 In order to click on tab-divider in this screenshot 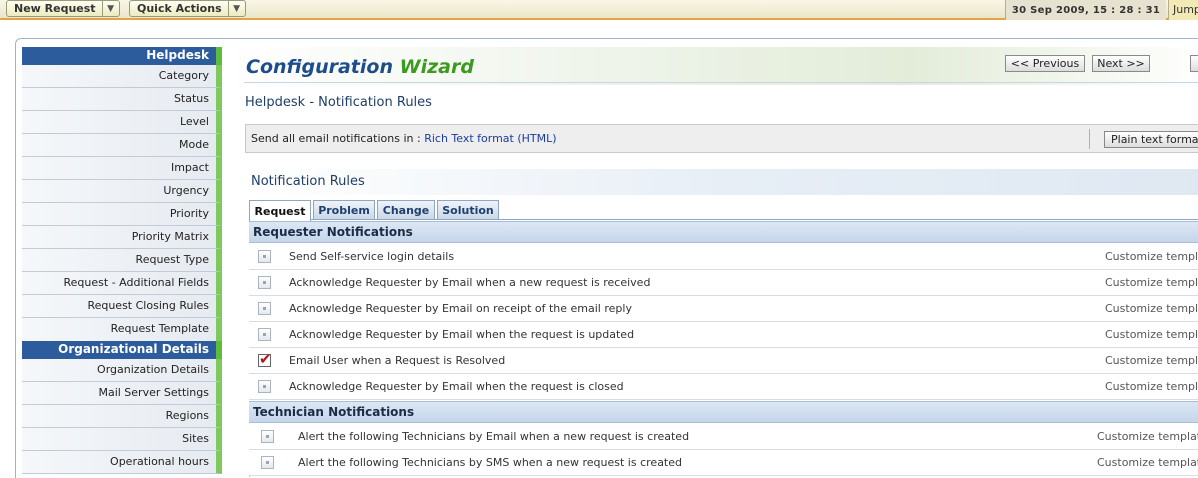, I will do `click(723, 219)`.